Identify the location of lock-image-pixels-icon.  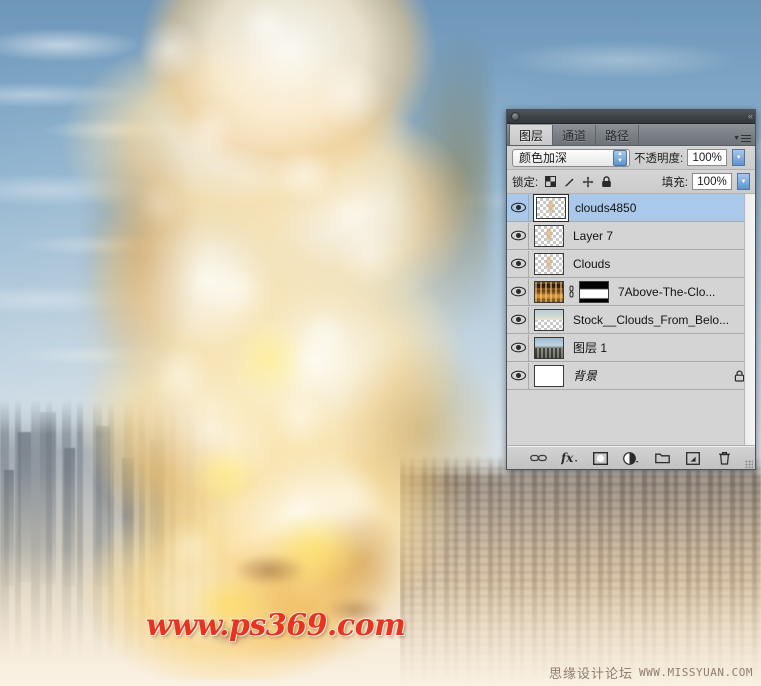
(569, 182).